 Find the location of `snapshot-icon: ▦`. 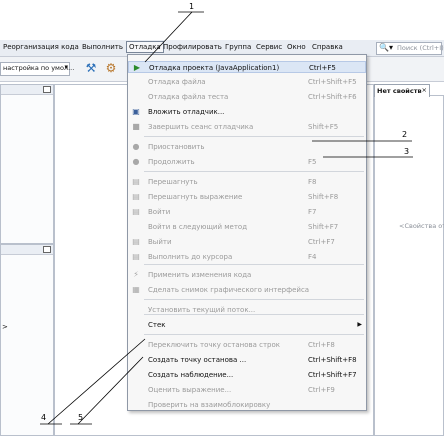

snapshot-icon: ▦ is located at coordinates (136, 289).